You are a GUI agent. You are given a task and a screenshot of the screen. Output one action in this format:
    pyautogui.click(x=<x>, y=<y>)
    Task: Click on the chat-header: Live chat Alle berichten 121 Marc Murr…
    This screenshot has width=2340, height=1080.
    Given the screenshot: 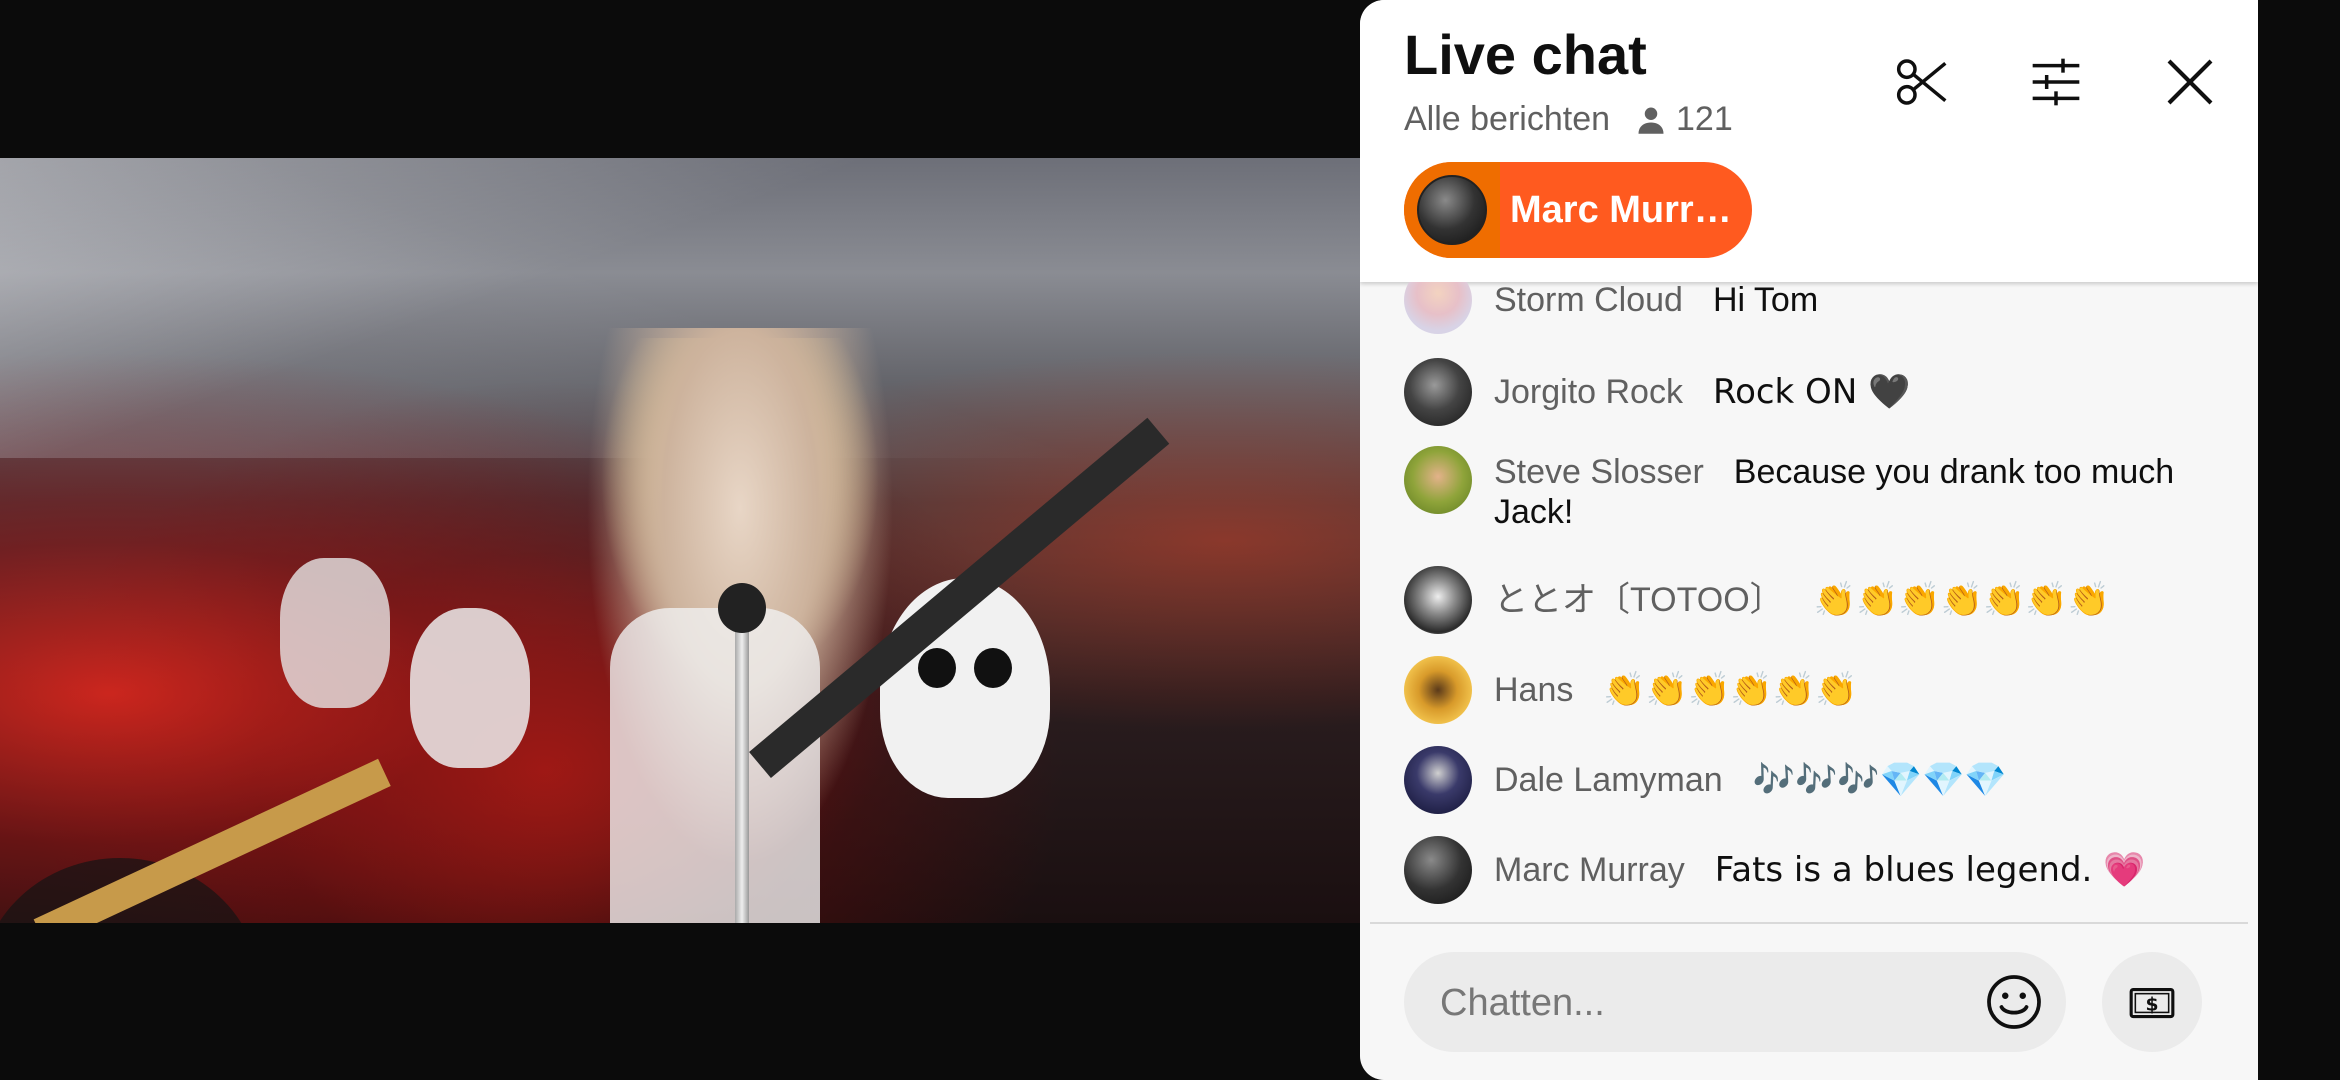 What is the action you would take?
    pyautogui.click(x=1809, y=141)
    